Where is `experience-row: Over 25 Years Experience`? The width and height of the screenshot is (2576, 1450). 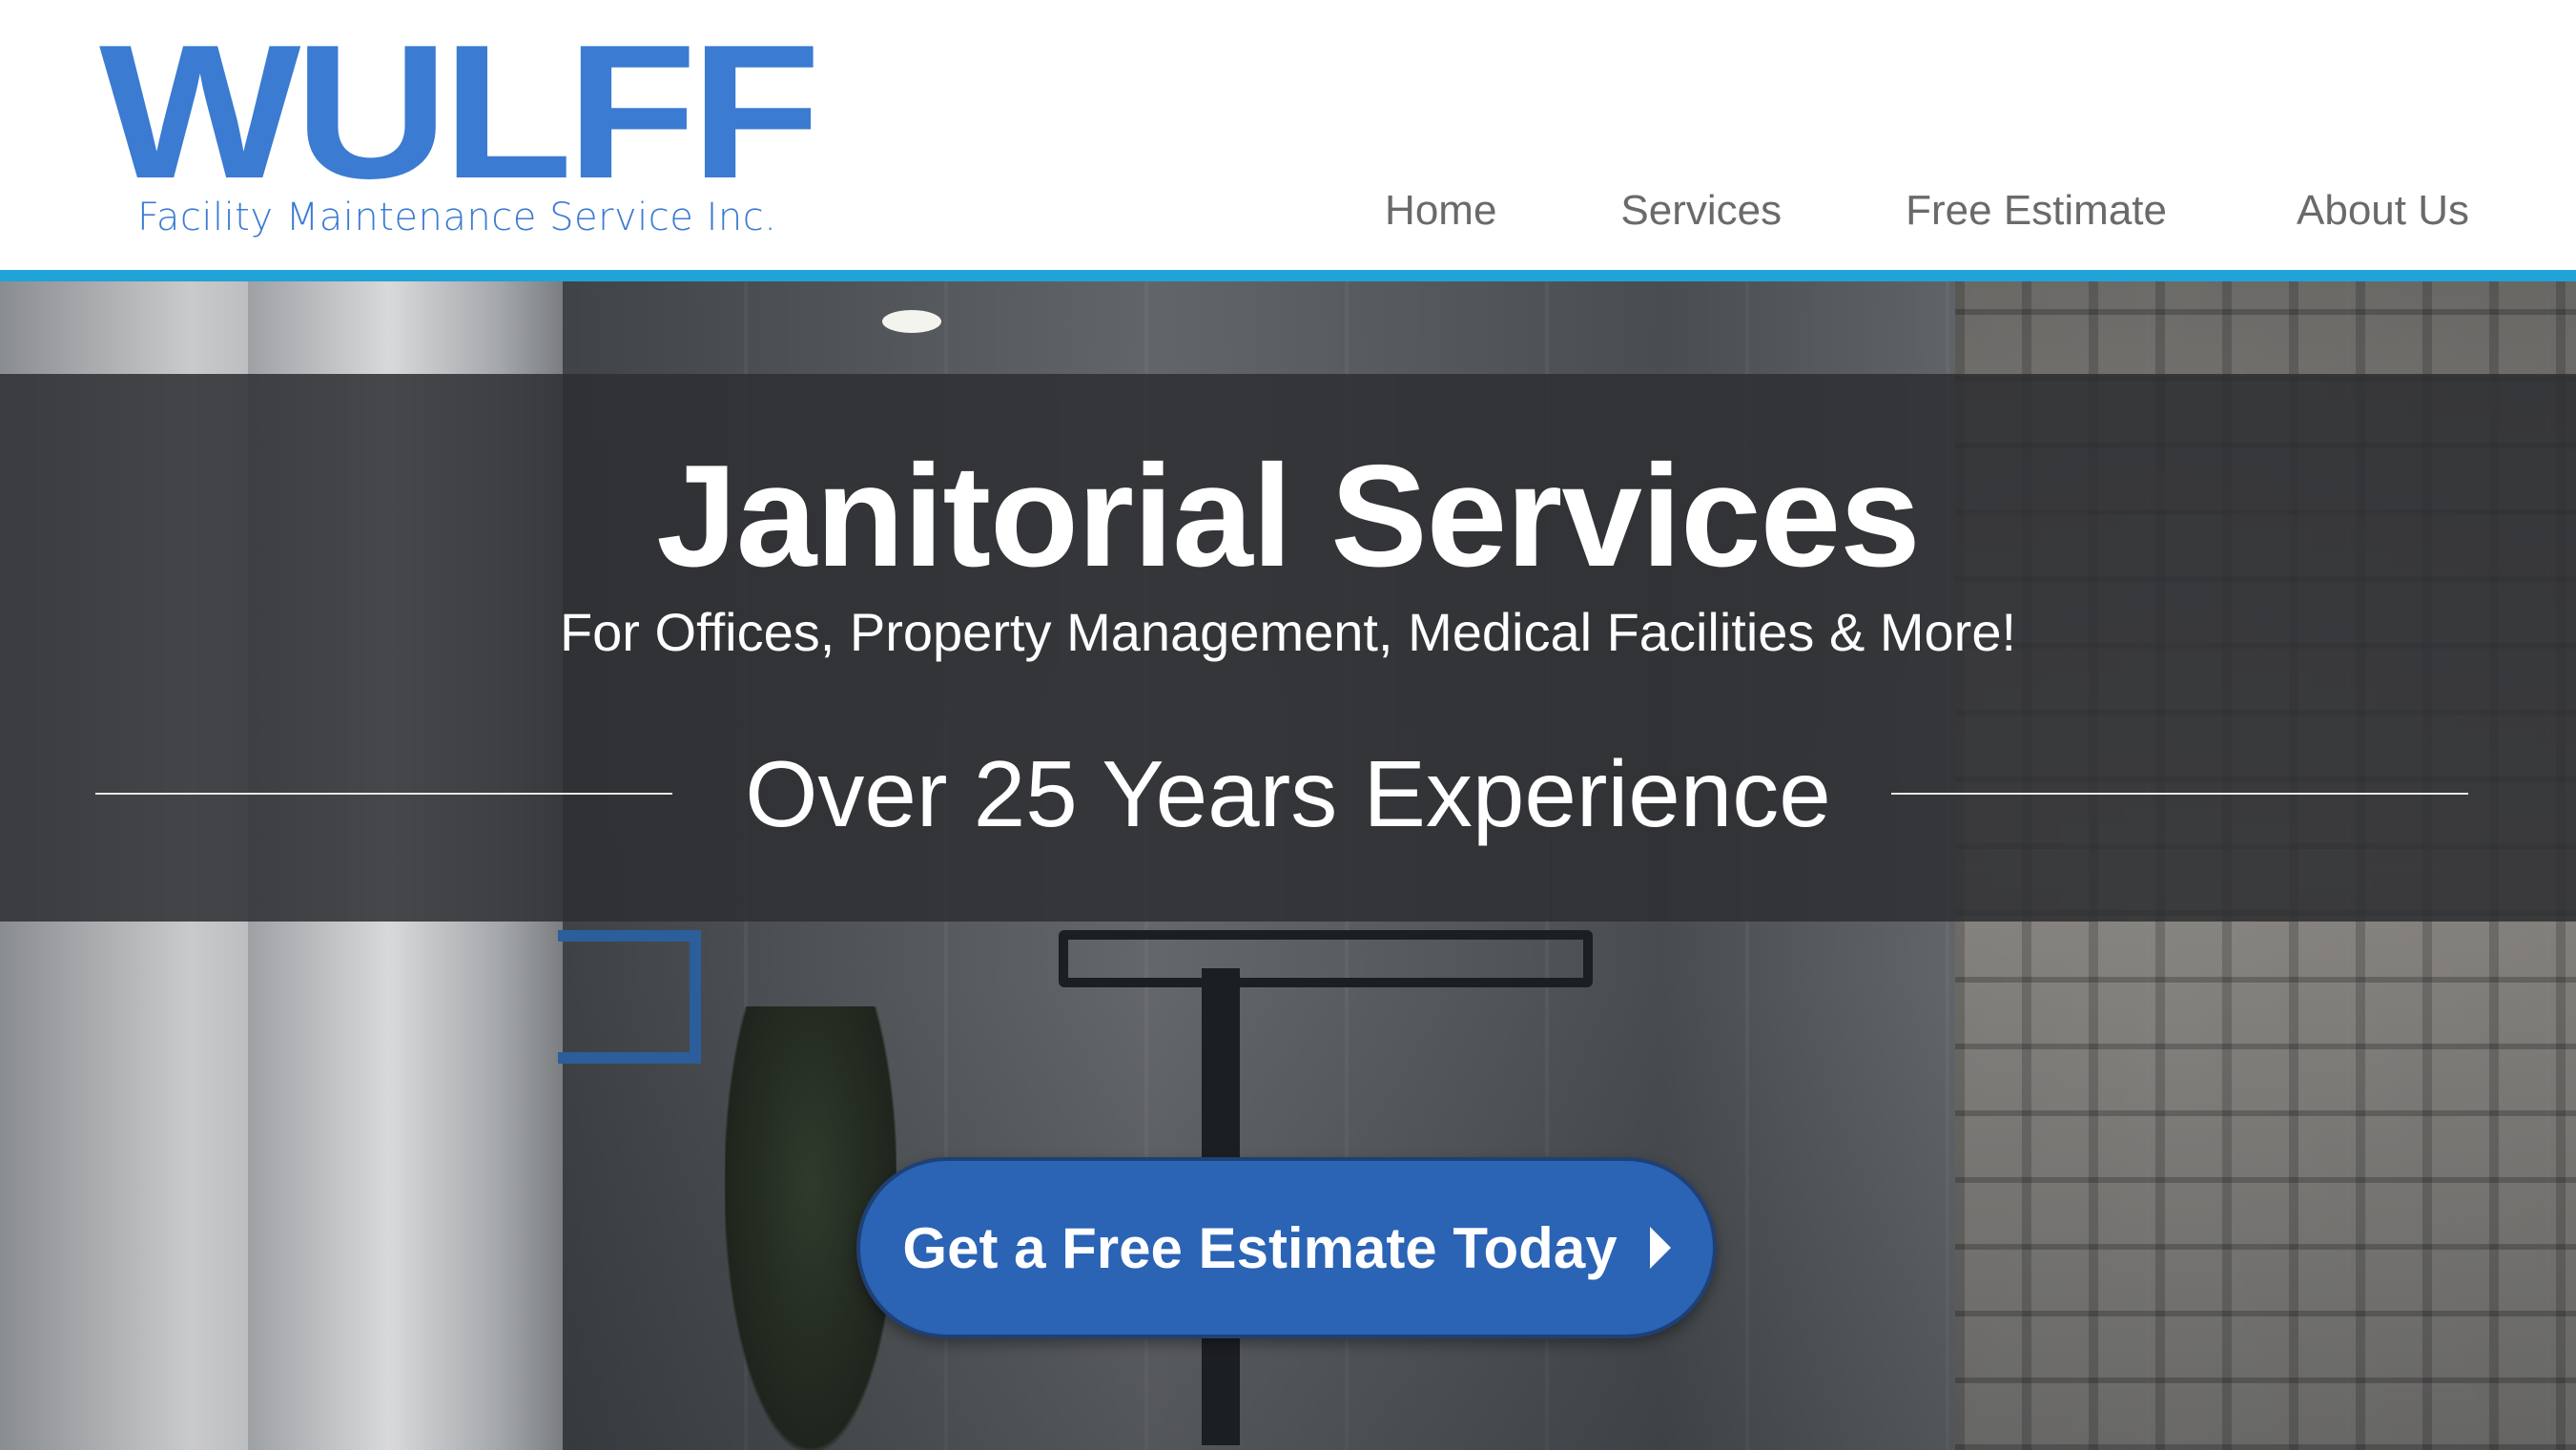
experience-row: Over 25 Years Experience is located at coordinates (1288, 794).